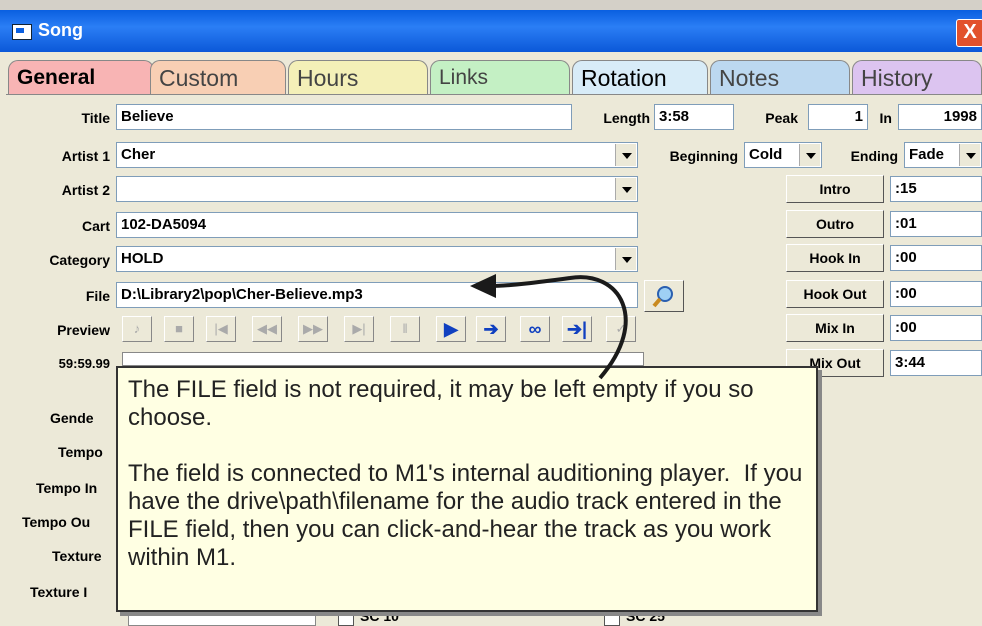 The width and height of the screenshot is (982, 626). What do you see at coordinates (917, 77) in the screenshot?
I see `tab-history: History` at bounding box center [917, 77].